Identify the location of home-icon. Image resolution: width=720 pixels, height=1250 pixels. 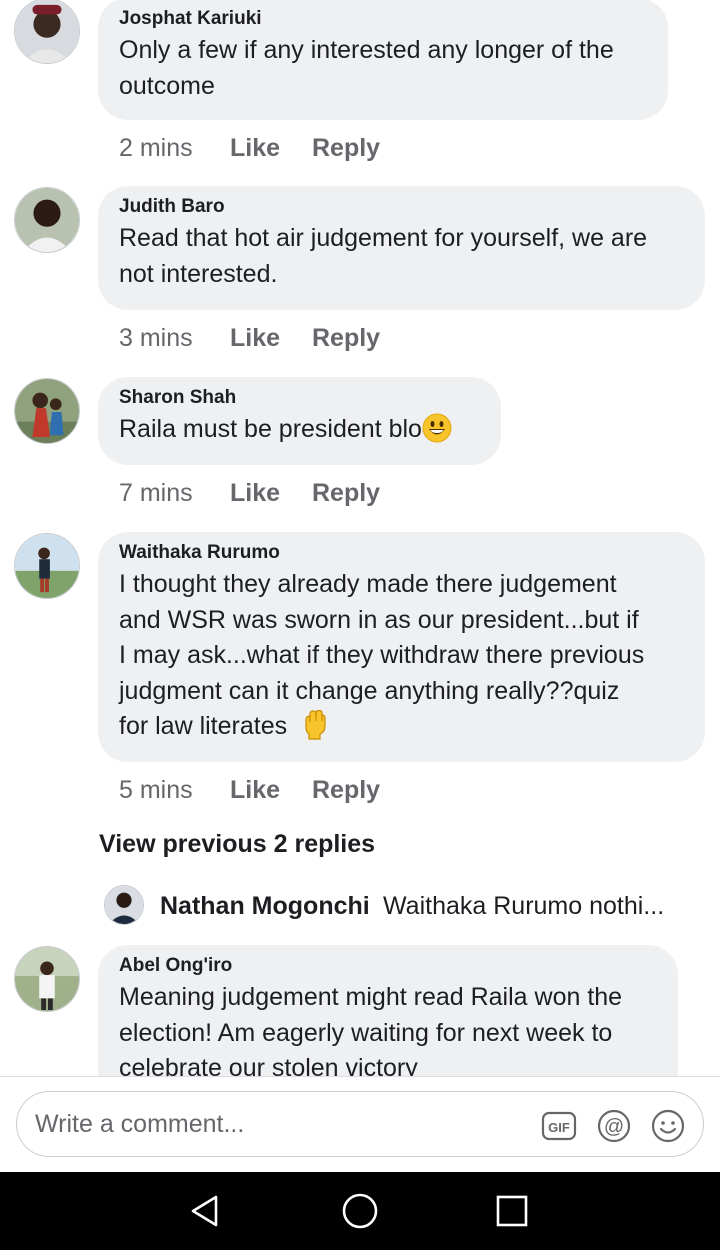
(360, 1211).